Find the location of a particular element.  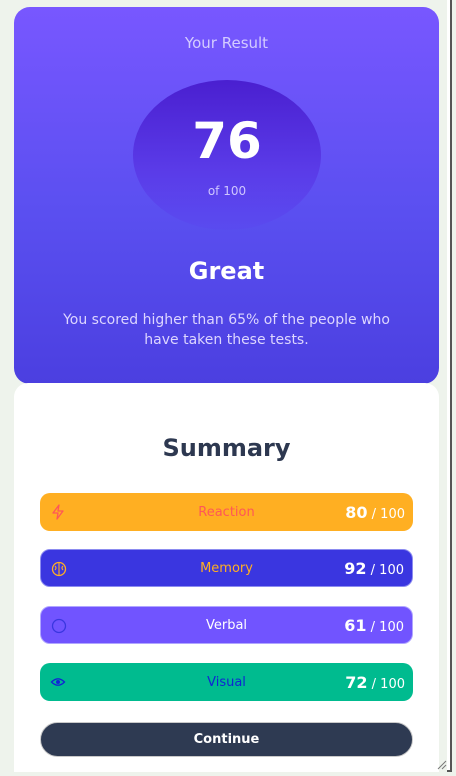

summary-row-reaction: Reaction 80 / 100 is located at coordinates (226, 512).